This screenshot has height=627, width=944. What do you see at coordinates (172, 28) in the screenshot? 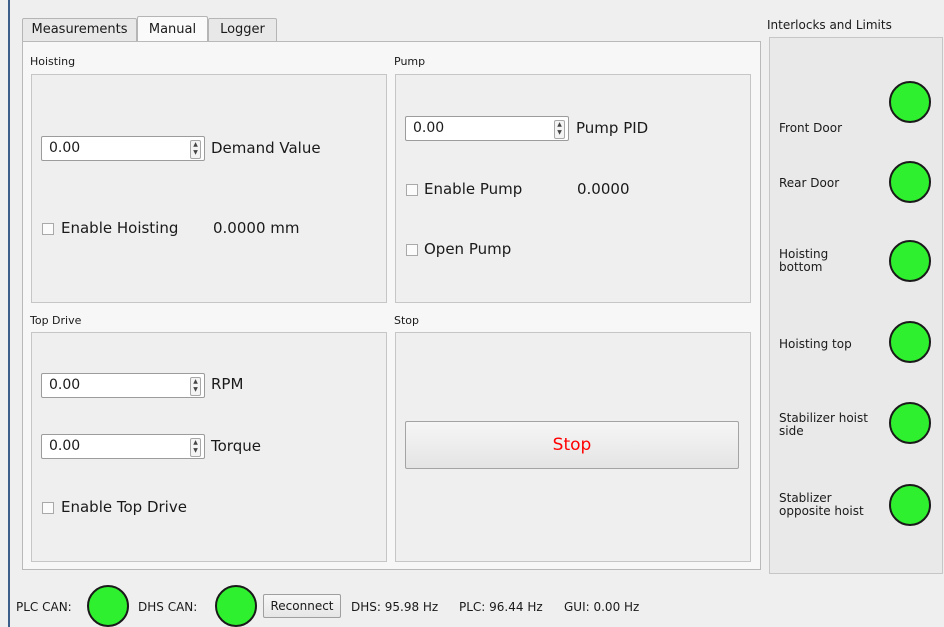
I see `tab-manual: Manual` at bounding box center [172, 28].